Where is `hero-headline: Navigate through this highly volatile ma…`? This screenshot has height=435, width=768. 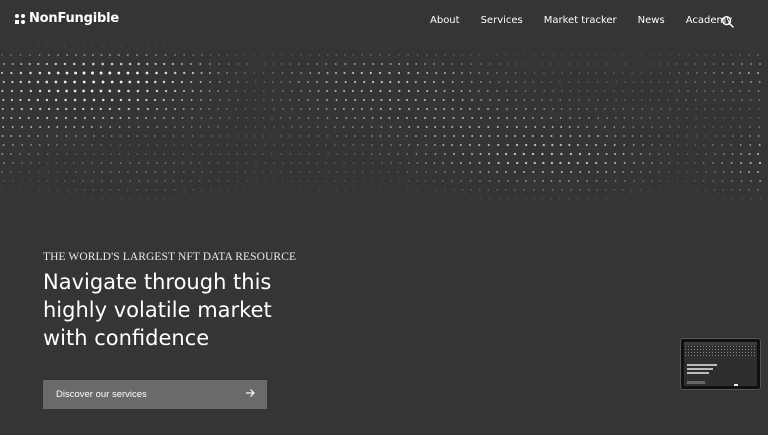 hero-headline: Navigate through this highly volatile ma… is located at coordinates (157, 310).